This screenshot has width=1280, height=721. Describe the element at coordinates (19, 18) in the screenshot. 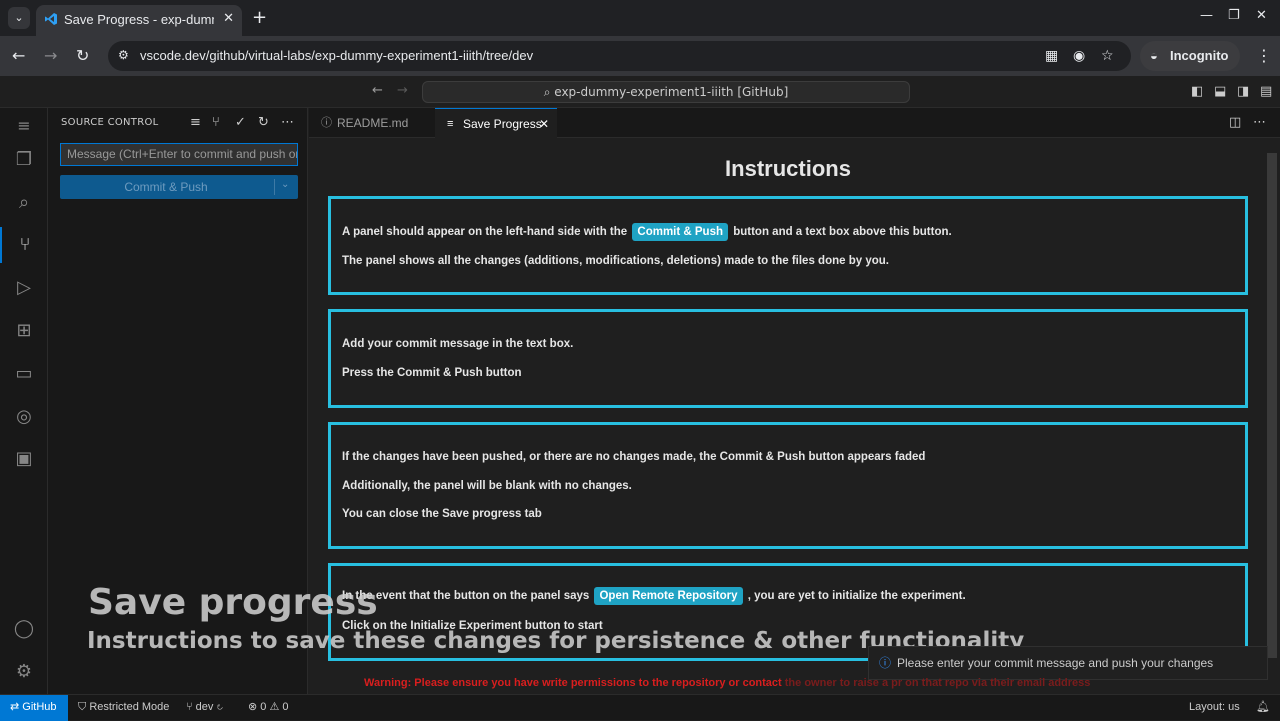

I see `tab-search-chevron-icon: ⌄` at that location.